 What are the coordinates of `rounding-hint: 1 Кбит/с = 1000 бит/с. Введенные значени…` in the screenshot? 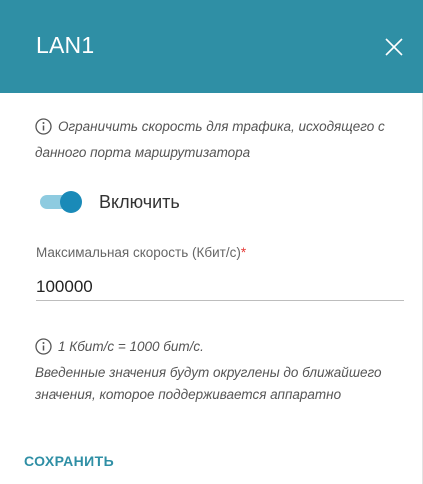 It's located at (217, 371).